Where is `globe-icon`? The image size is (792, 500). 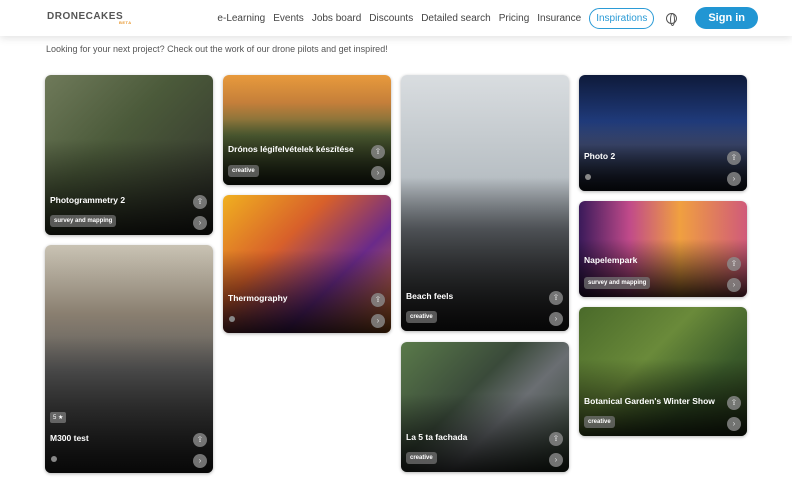
globe-icon is located at coordinates (672, 19).